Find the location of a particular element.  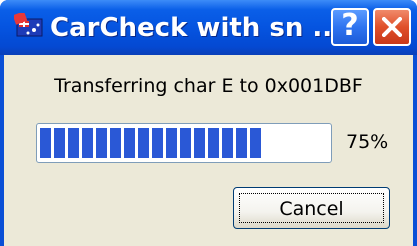

close-icon is located at coordinates (392, 27).